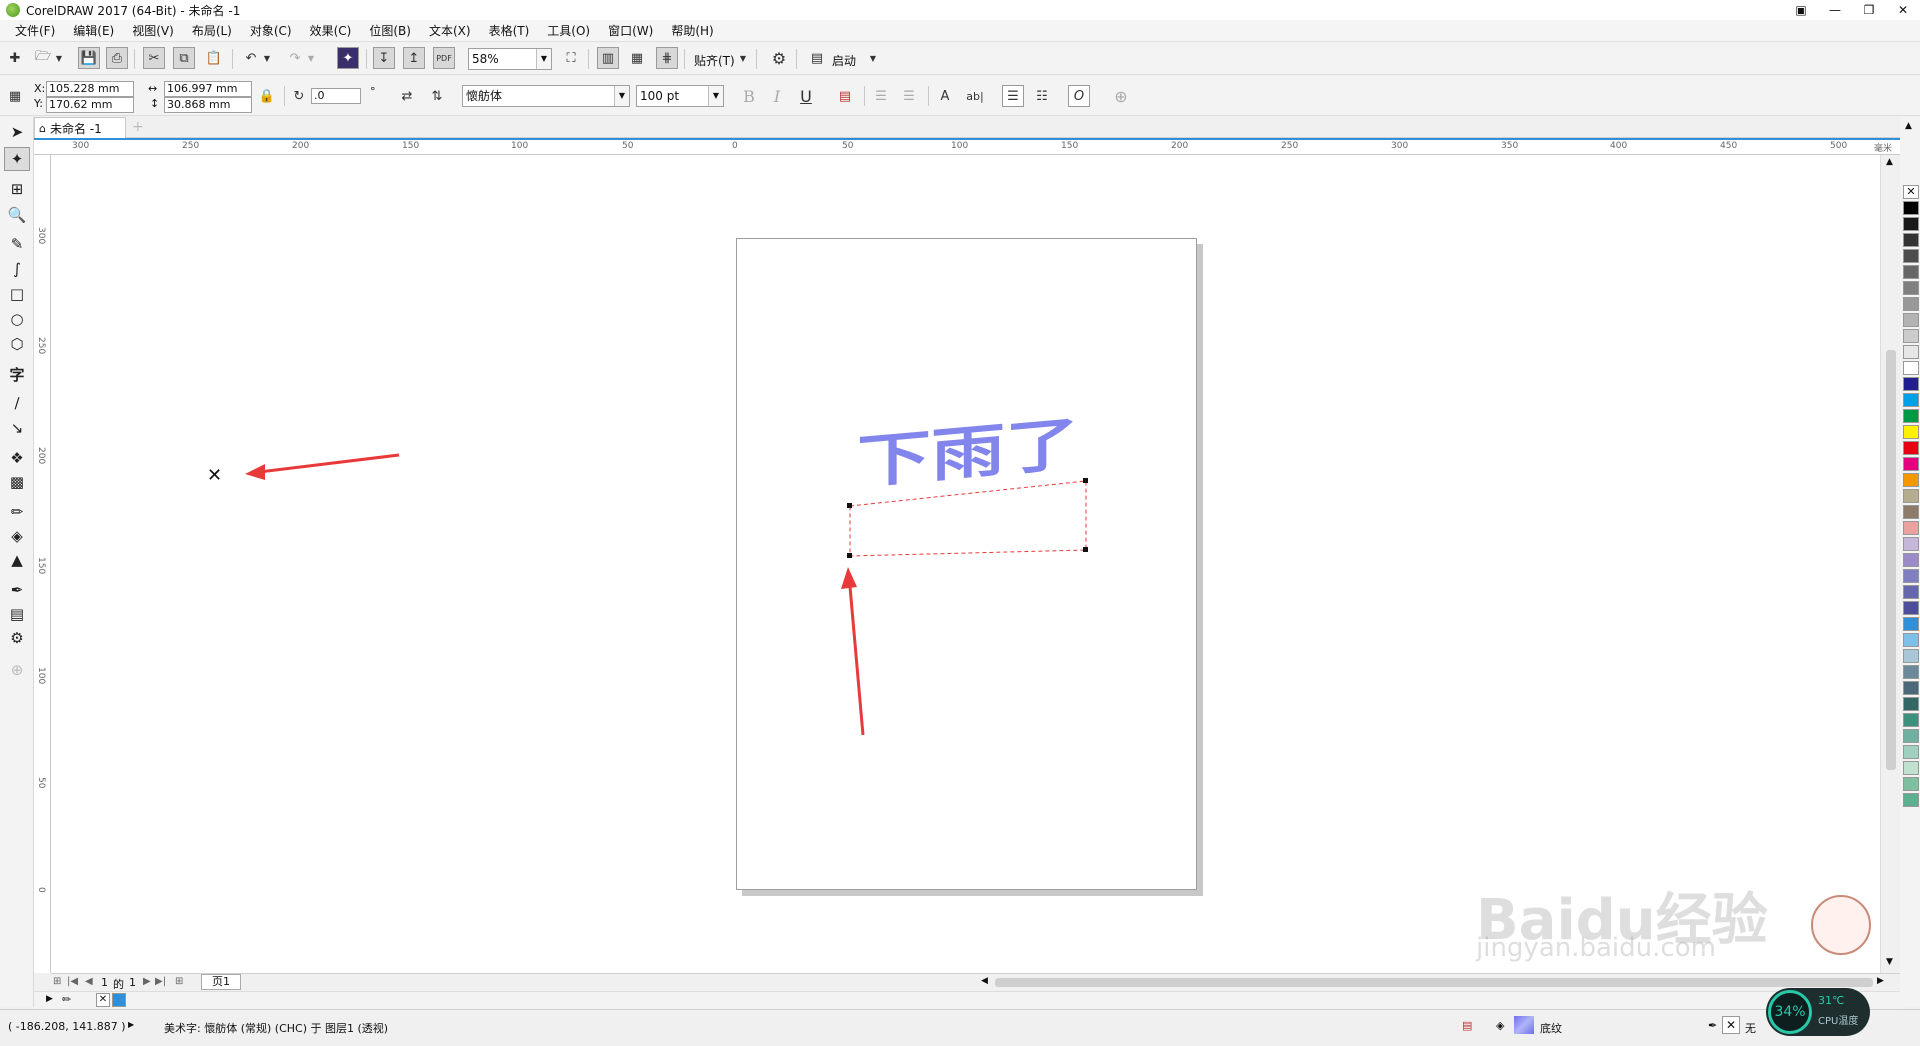 The image size is (1920, 1046). What do you see at coordinates (153, 31) in the screenshot?
I see `menu-view: 视图(V)` at bounding box center [153, 31].